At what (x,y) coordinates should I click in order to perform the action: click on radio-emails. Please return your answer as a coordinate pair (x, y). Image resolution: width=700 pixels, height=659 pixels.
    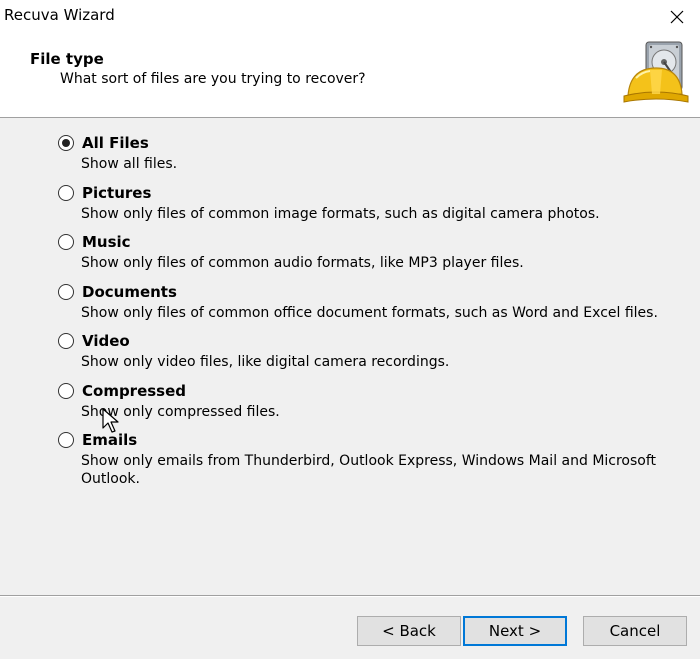
    Looking at the image, I should click on (66, 440).